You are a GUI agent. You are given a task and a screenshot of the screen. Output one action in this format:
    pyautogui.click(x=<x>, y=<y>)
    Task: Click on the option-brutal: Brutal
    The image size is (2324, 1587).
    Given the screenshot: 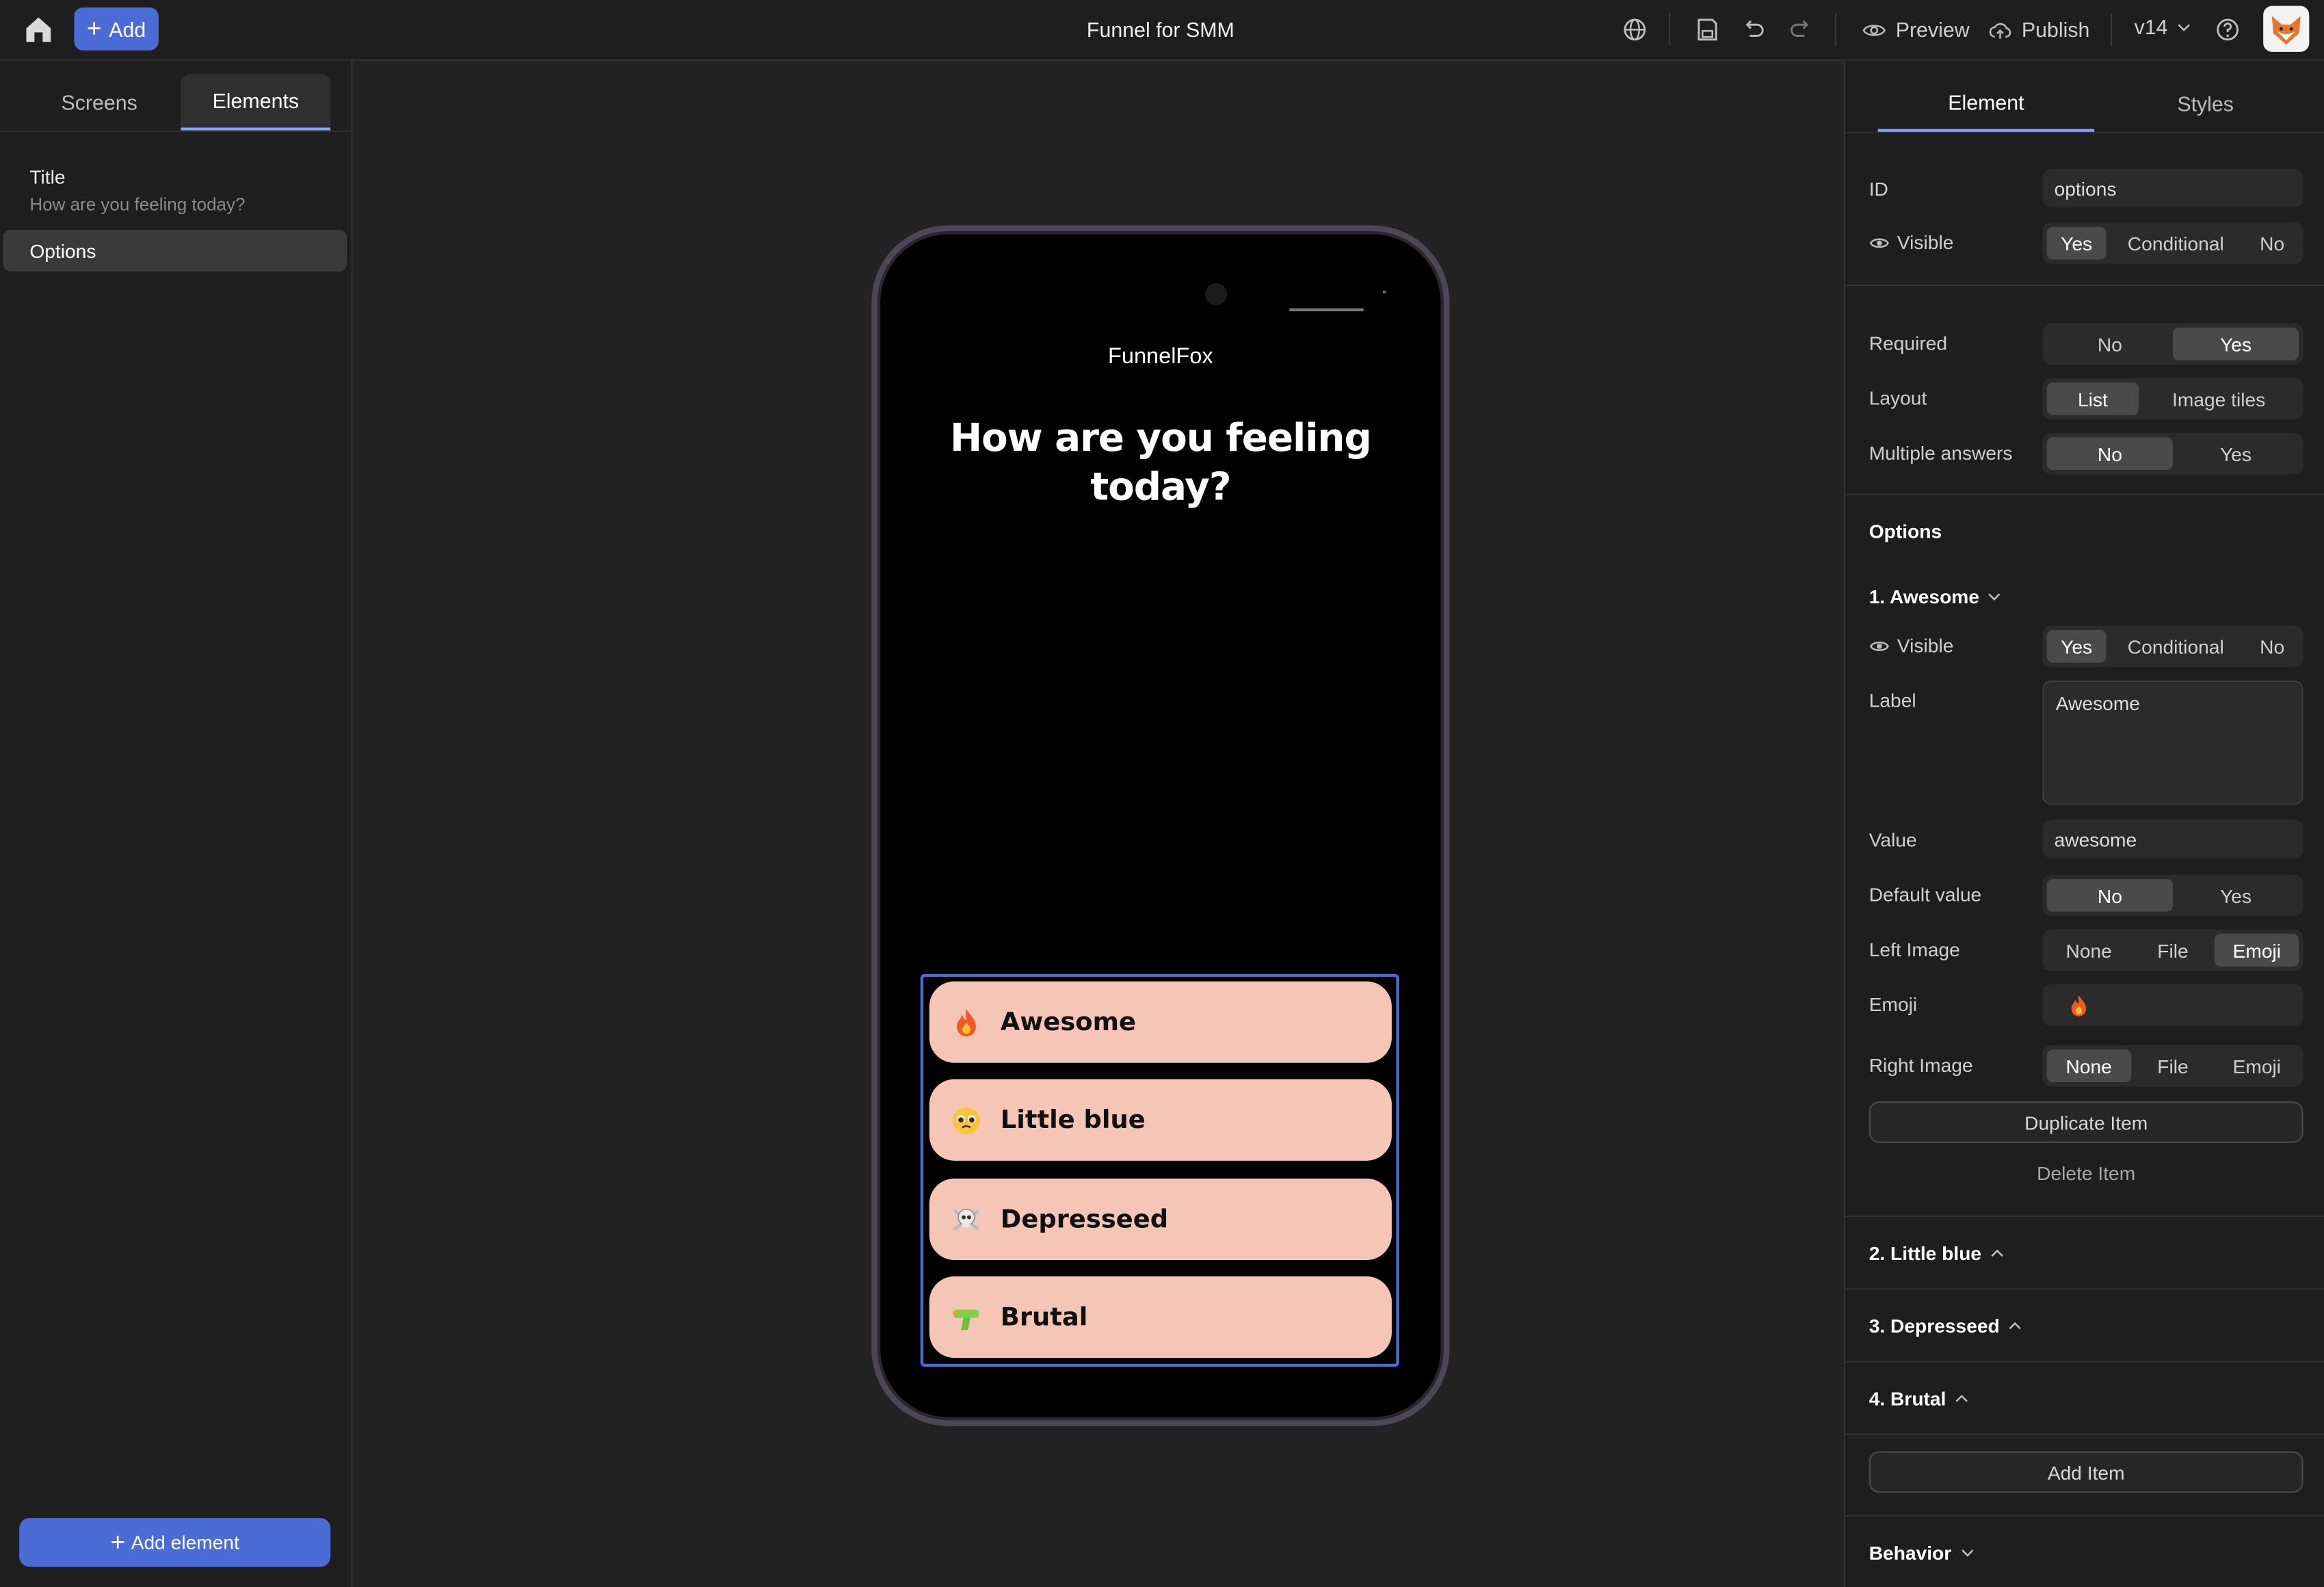 What is the action you would take?
    pyautogui.click(x=1160, y=1317)
    